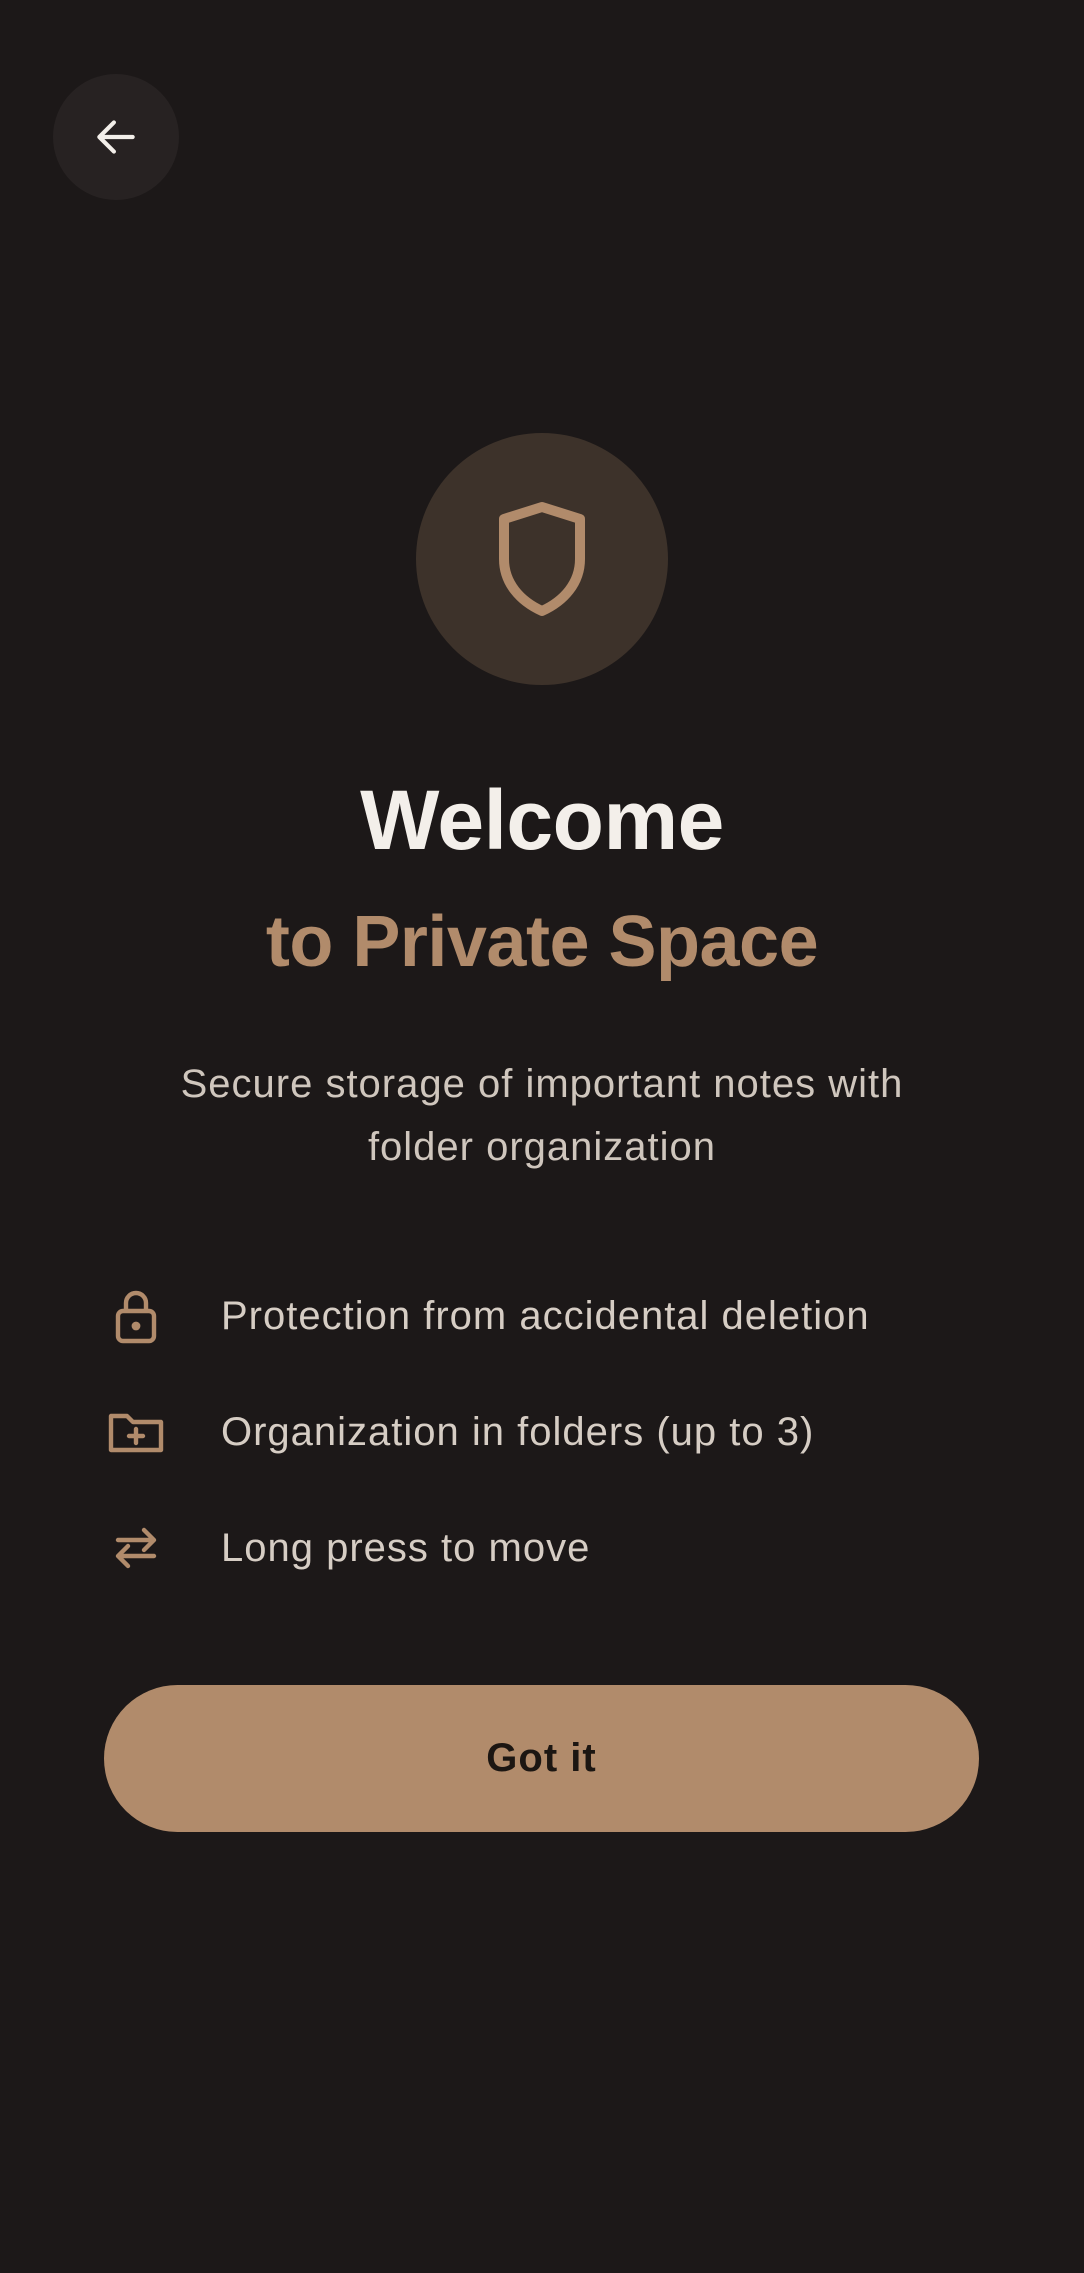 This screenshot has width=1084, height=2273. I want to click on feature-label: Protection from accidental deletion, so click(545, 1316).